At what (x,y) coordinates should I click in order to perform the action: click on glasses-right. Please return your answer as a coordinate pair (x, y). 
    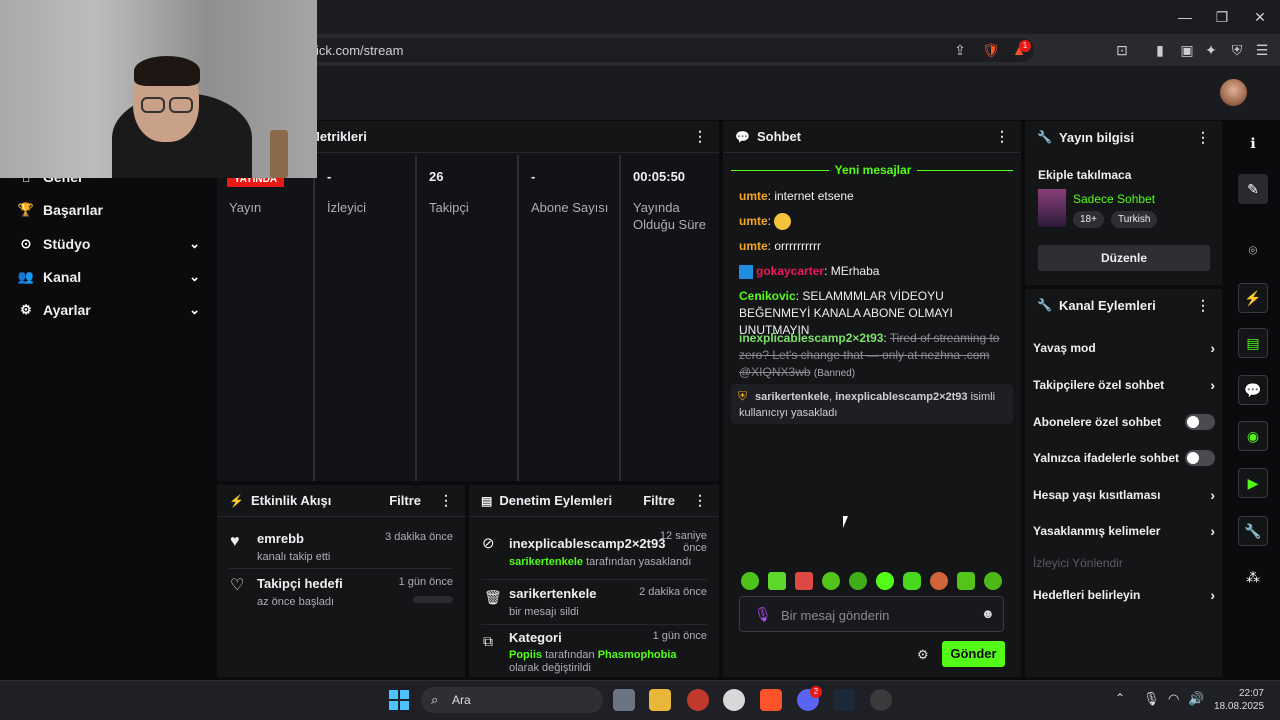
    Looking at the image, I should click on (181, 105).